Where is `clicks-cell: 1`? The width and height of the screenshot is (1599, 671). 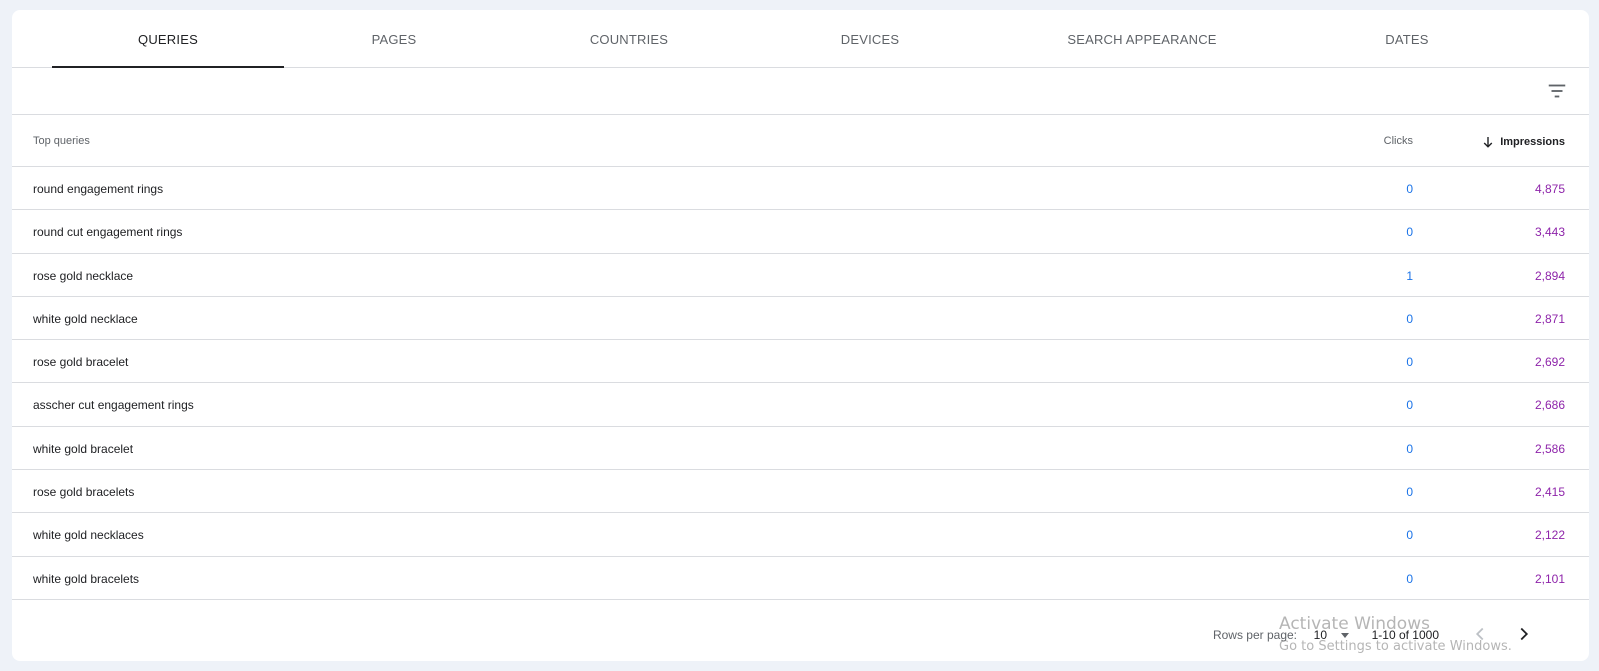 clicks-cell: 1 is located at coordinates (1409, 275).